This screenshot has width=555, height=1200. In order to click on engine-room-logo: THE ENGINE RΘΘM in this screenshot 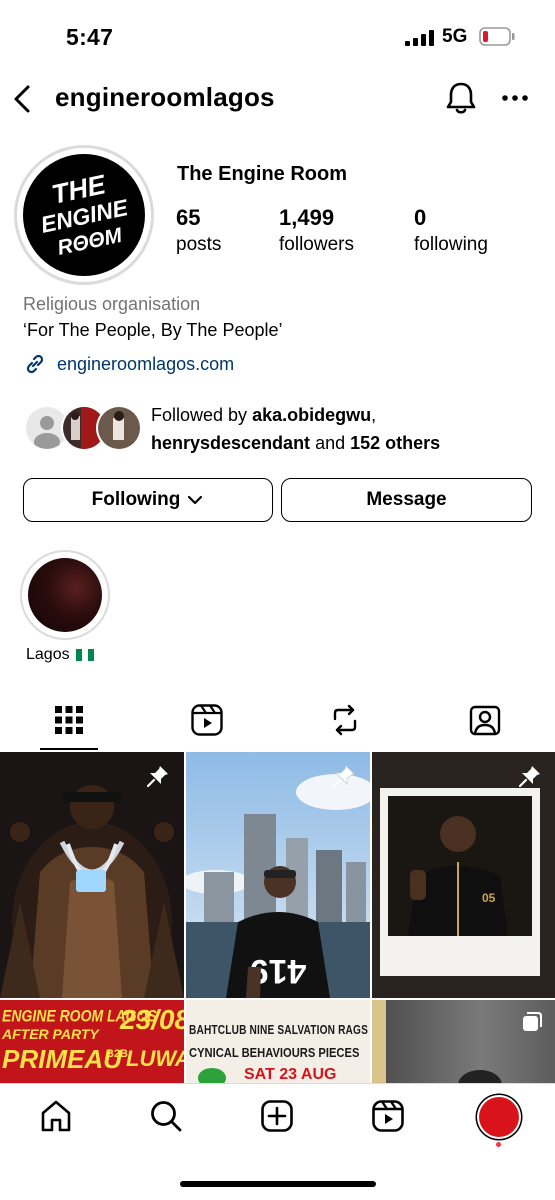, I will do `click(84, 215)`.